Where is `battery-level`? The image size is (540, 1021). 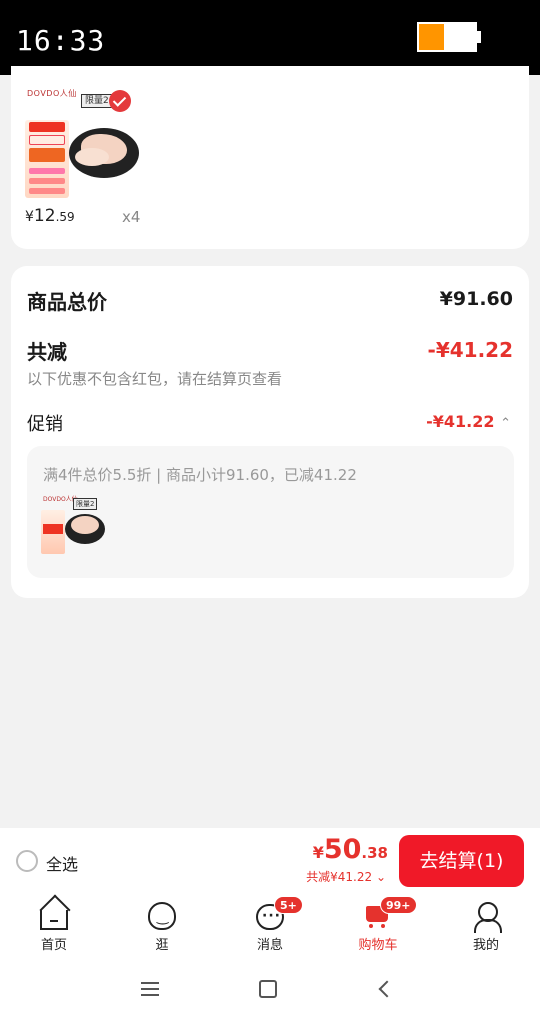 battery-level is located at coordinates (432, 37).